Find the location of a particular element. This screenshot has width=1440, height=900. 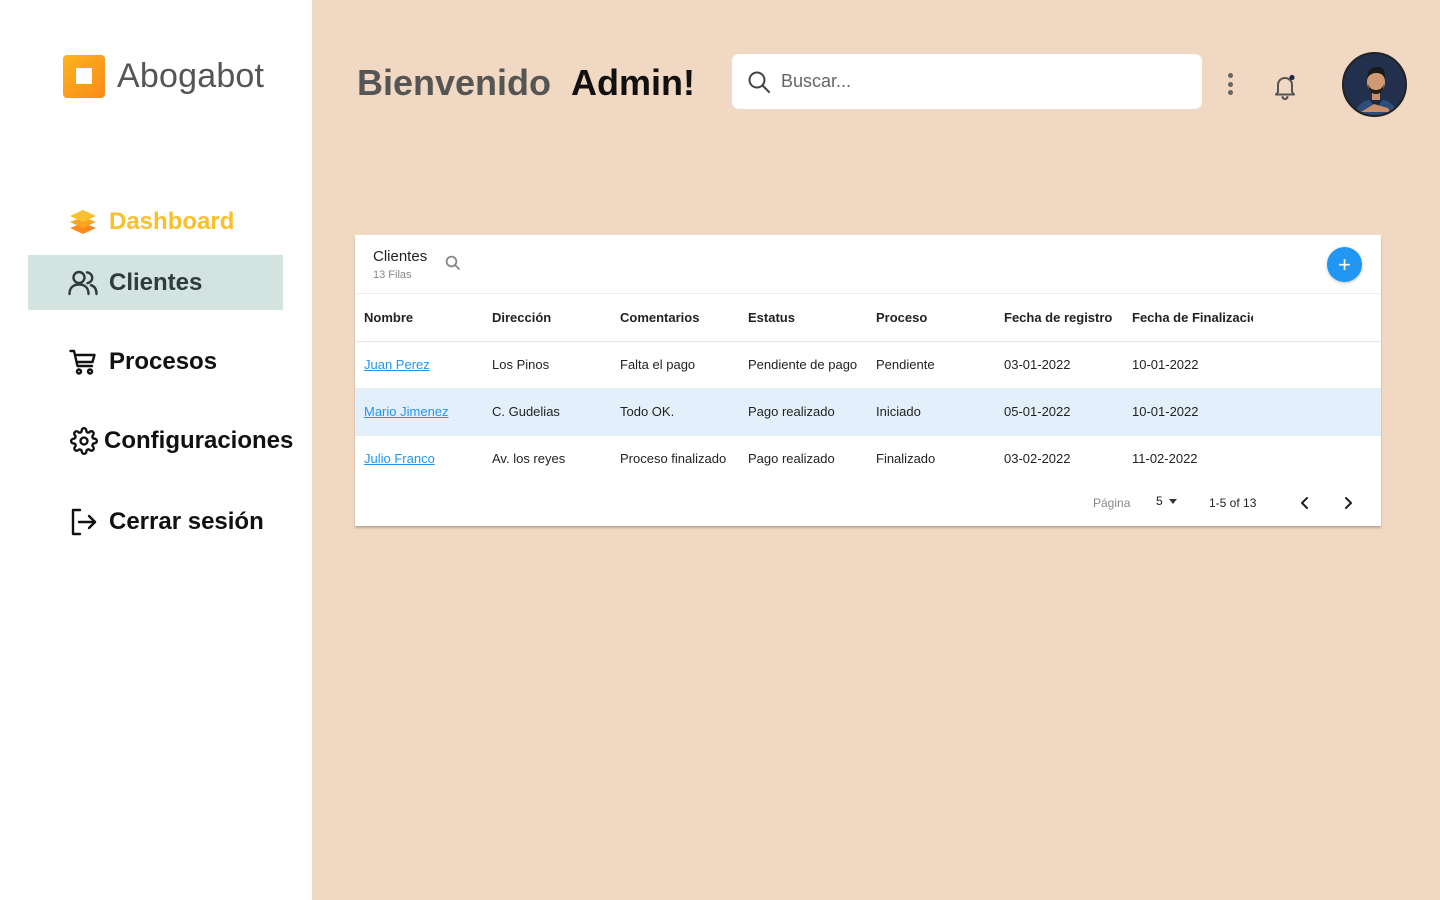

table-cell: 03-01-2022 is located at coordinates (1037, 364).